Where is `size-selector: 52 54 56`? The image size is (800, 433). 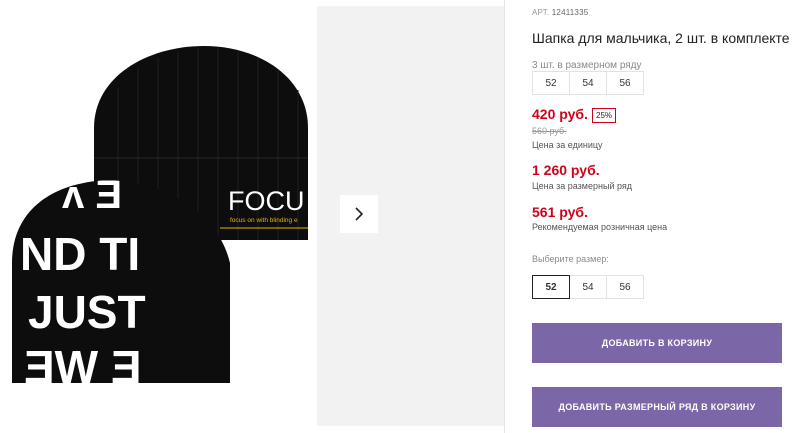 size-selector: 52 54 56 is located at coordinates (588, 287).